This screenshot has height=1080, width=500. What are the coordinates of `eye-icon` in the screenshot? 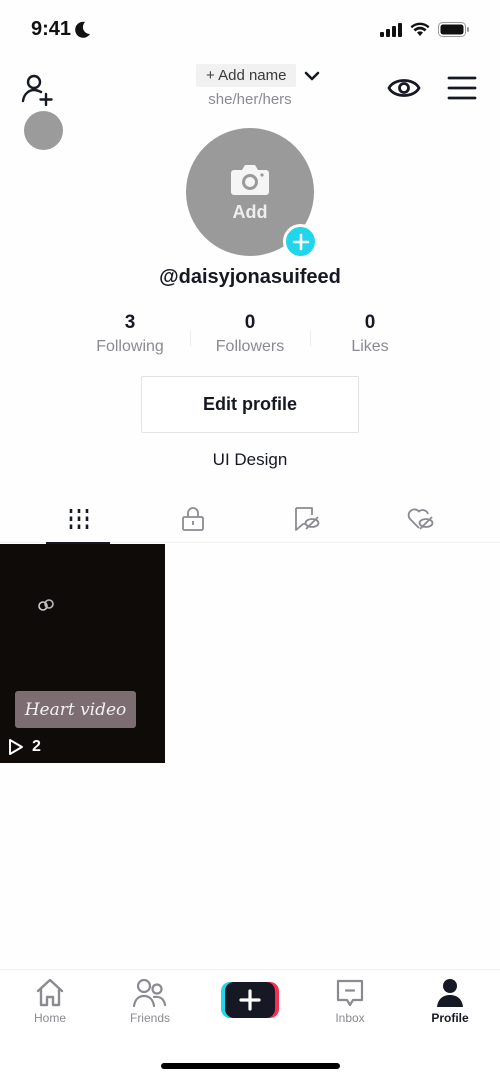 It's located at (404, 88).